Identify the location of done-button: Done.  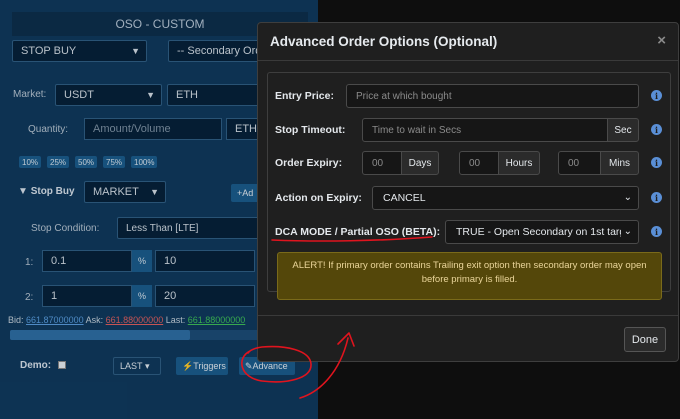
(645, 339).